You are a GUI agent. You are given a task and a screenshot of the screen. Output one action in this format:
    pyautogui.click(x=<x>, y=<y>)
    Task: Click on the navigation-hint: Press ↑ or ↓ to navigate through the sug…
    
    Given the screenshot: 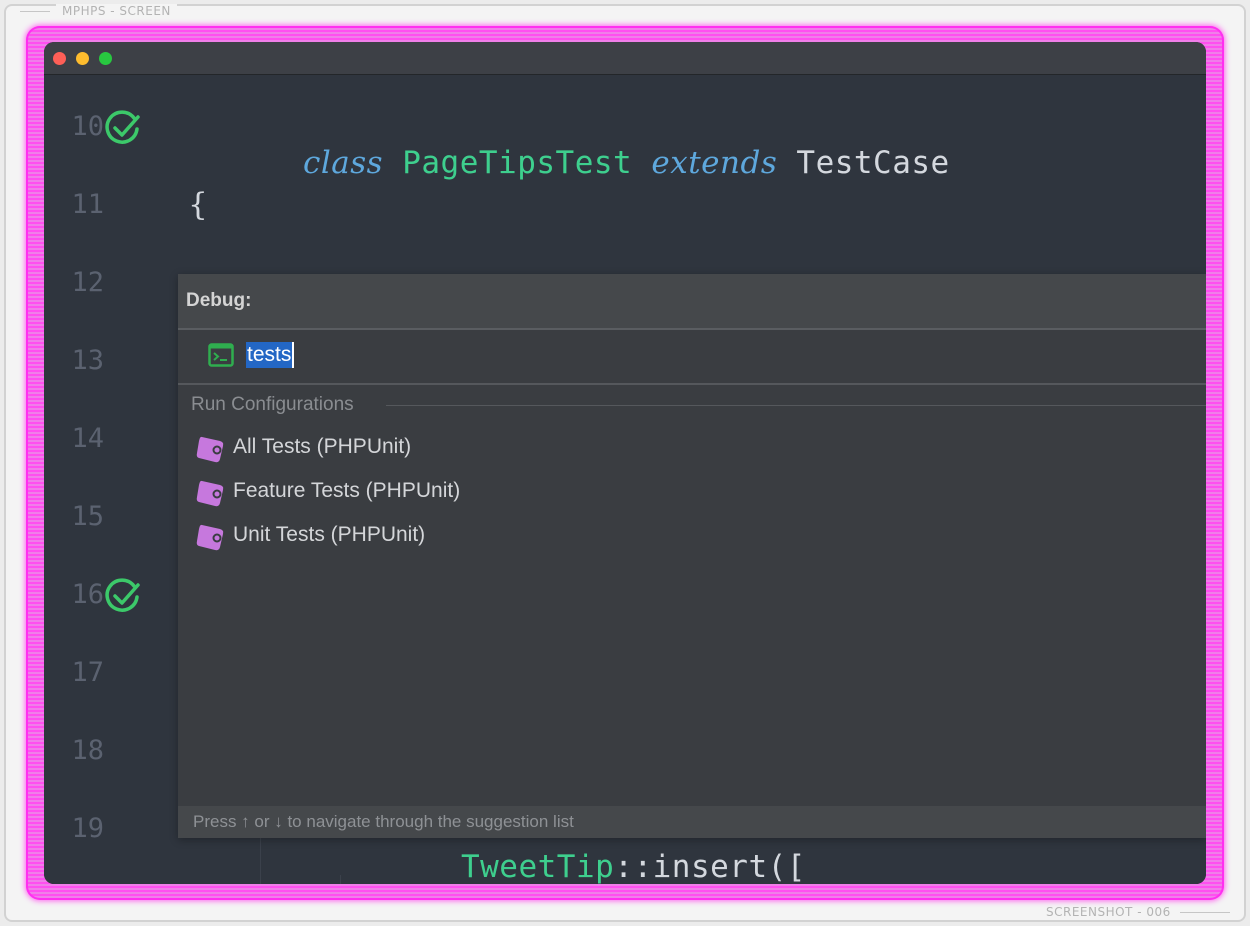 What is the action you would take?
    pyautogui.click(x=383, y=821)
    